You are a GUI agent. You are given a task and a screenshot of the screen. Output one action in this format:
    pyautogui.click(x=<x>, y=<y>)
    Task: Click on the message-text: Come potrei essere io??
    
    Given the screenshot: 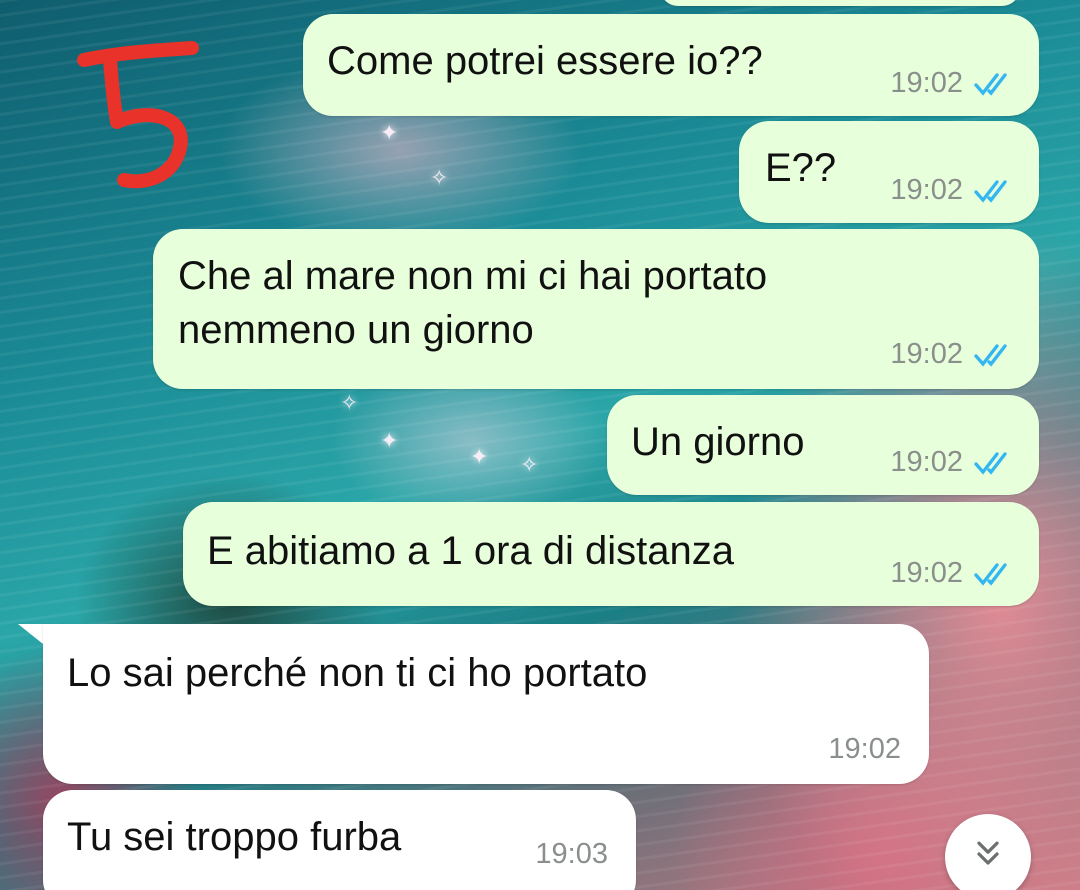 What is the action you would take?
    pyautogui.click(x=545, y=61)
    